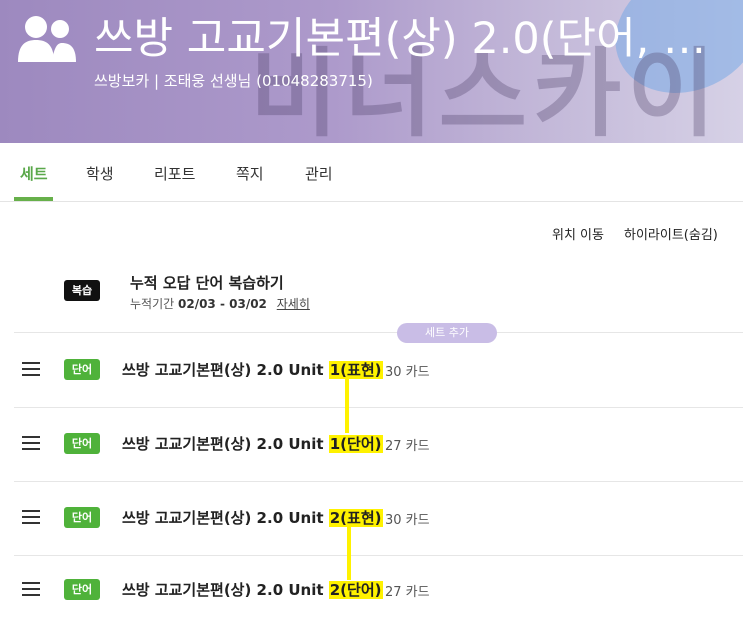  Describe the element at coordinates (233, 81) in the screenshot. I see `page-subtitle: 쓰방보카 | 조태웅 선생님 (01048283715)` at that location.